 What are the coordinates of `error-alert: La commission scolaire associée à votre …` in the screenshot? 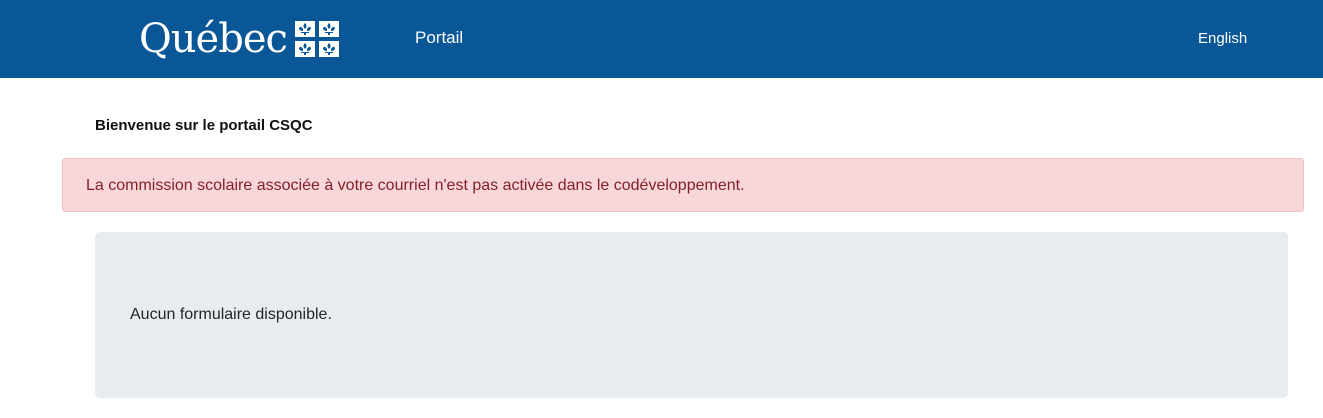 It's located at (683, 185).